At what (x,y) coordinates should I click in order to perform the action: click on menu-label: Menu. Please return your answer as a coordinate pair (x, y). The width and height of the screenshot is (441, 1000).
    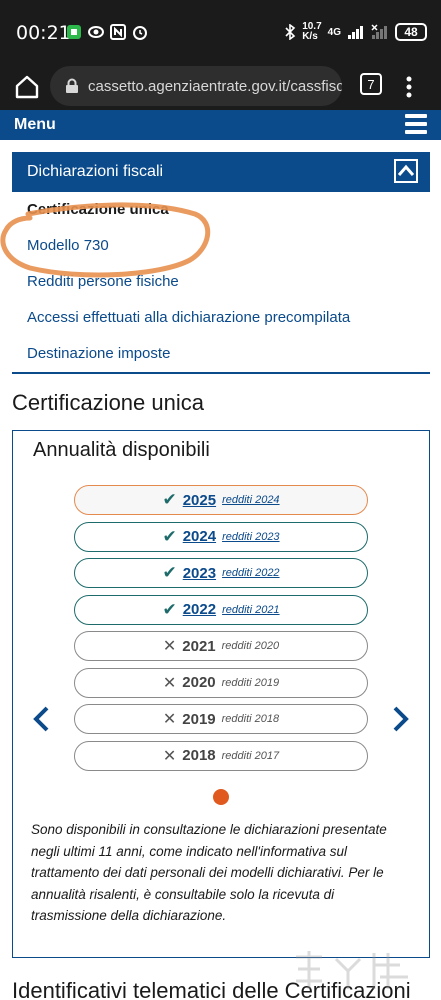
    Looking at the image, I should click on (35, 125).